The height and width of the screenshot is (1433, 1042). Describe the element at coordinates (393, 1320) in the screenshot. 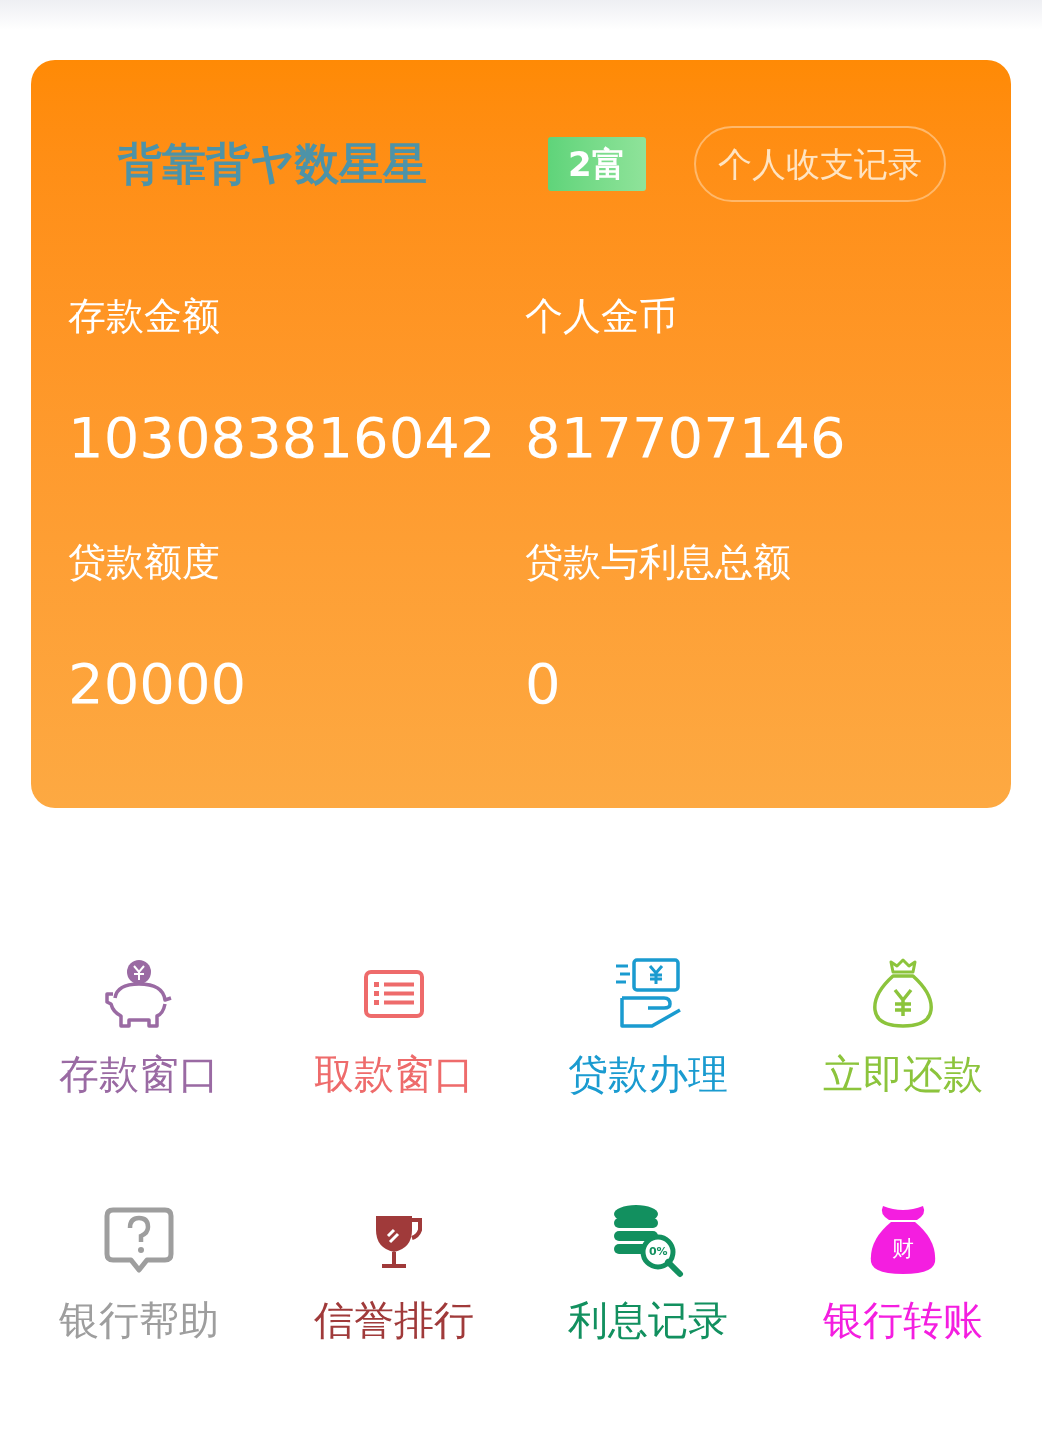

I see `menu-label: 信誉排行` at that location.